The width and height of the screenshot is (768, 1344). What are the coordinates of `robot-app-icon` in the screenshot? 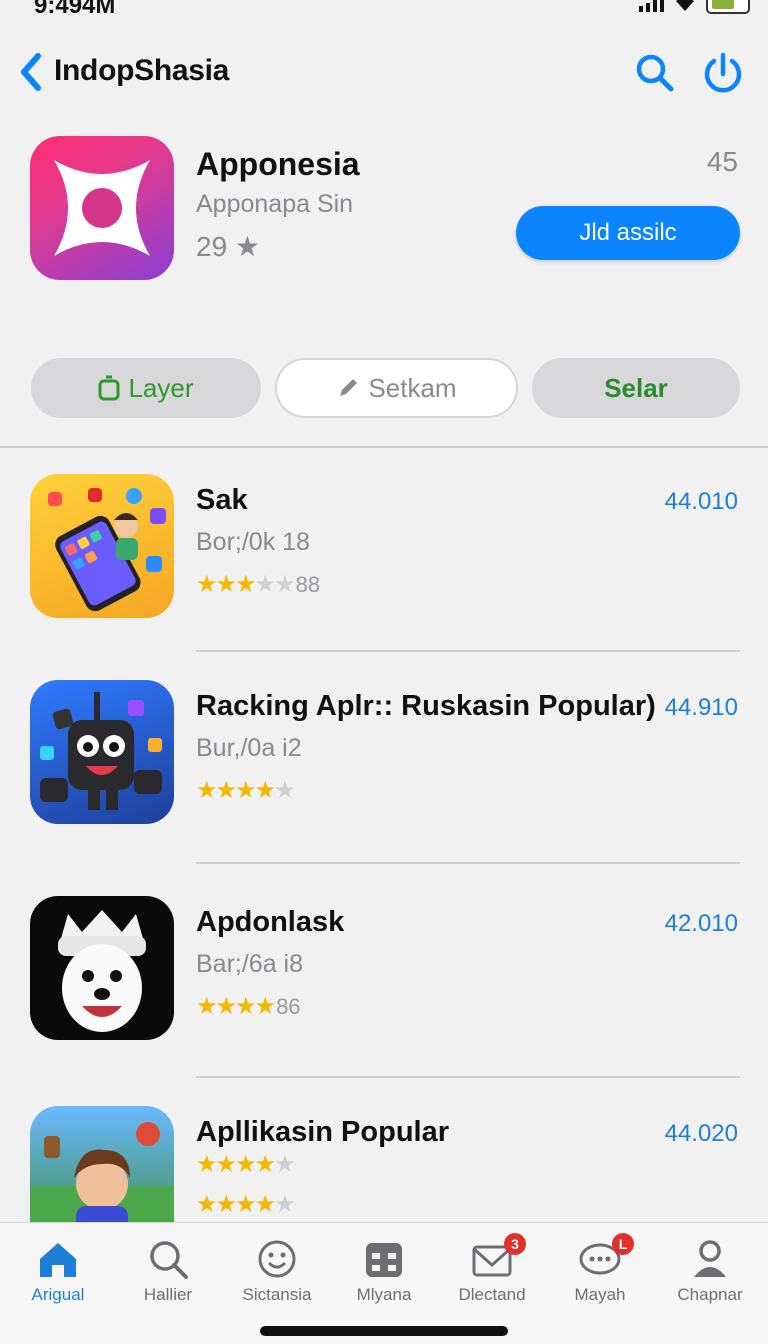 It's located at (102, 752).